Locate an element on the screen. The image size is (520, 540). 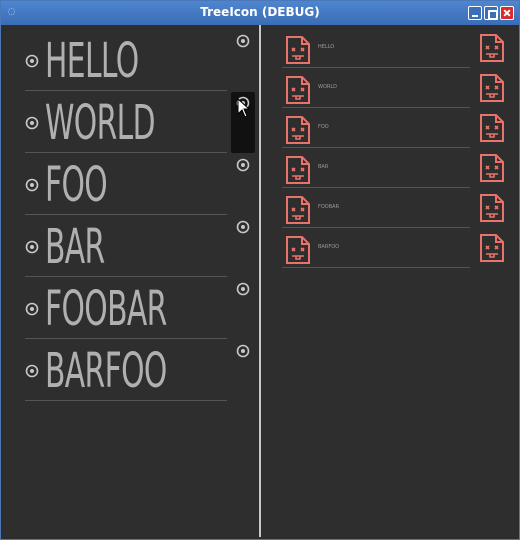
window-title: TreeIcon (DEBUG) is located at coordinates (260, 12).